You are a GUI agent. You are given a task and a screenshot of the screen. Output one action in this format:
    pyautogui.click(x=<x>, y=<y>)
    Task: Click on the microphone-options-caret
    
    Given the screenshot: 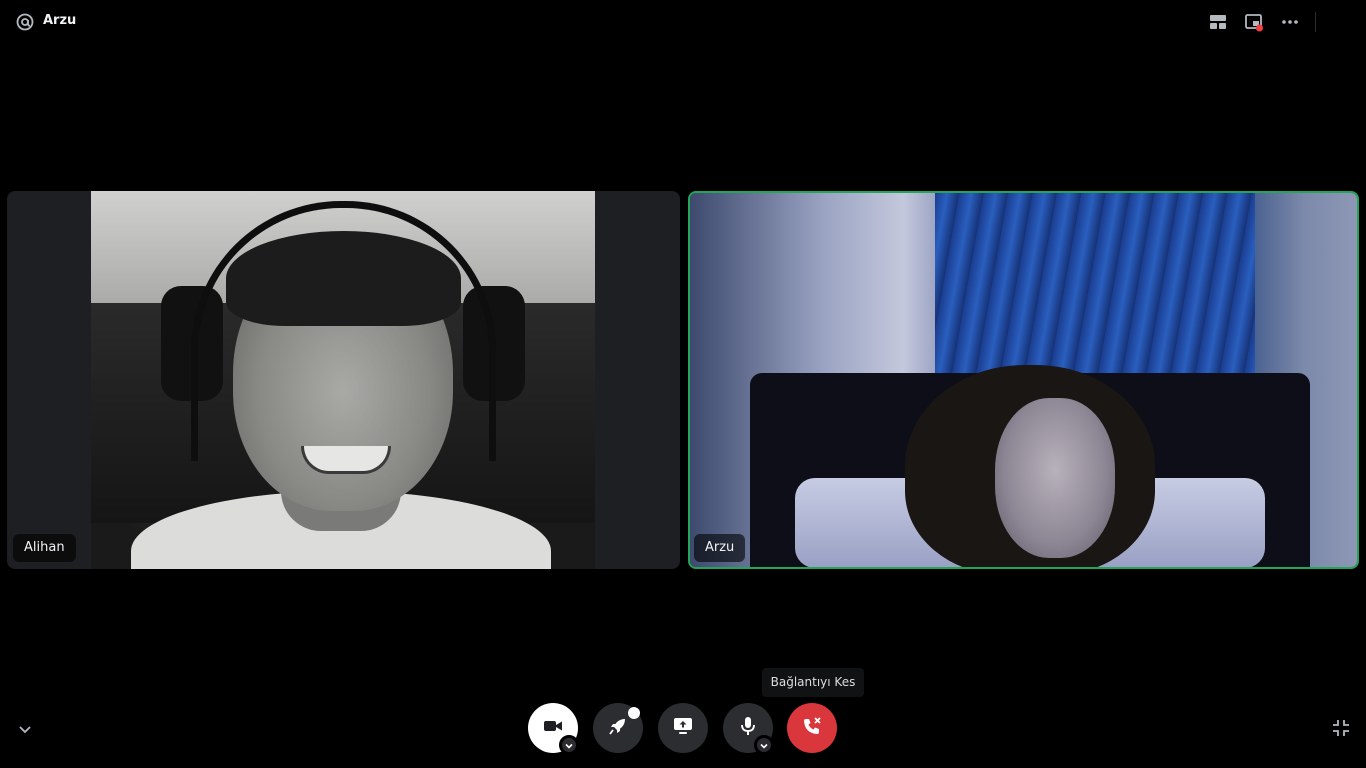 What is the action you would take?
    pyautogui.click(x=764, y=745)
    